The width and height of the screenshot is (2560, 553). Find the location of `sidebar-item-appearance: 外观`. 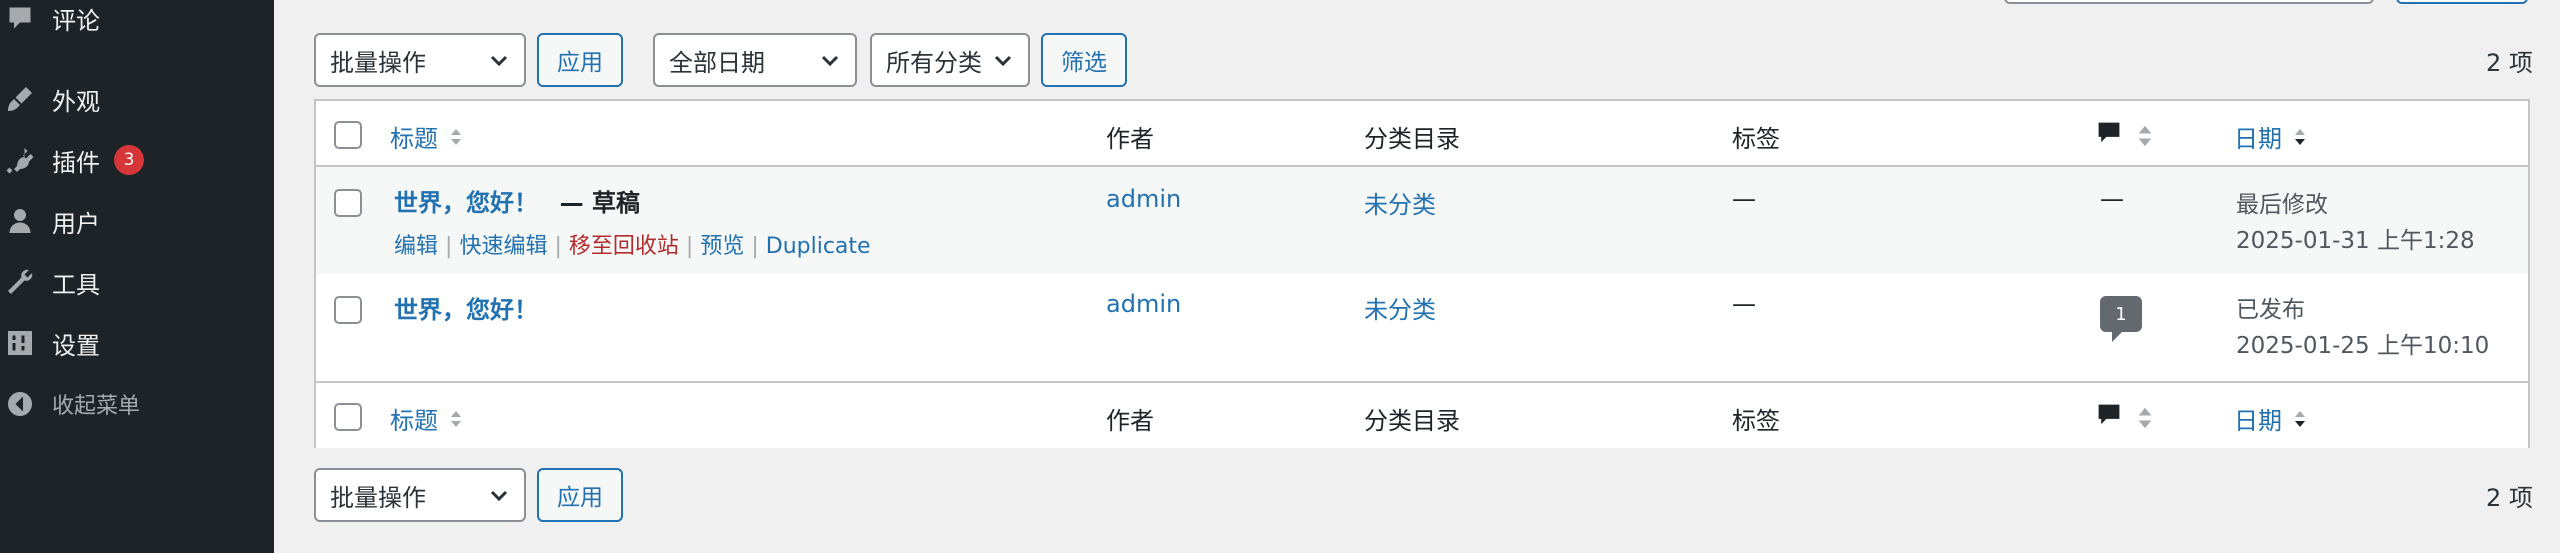

sidebar-item-appearance: 外观 is located at coordinates (137, 99).